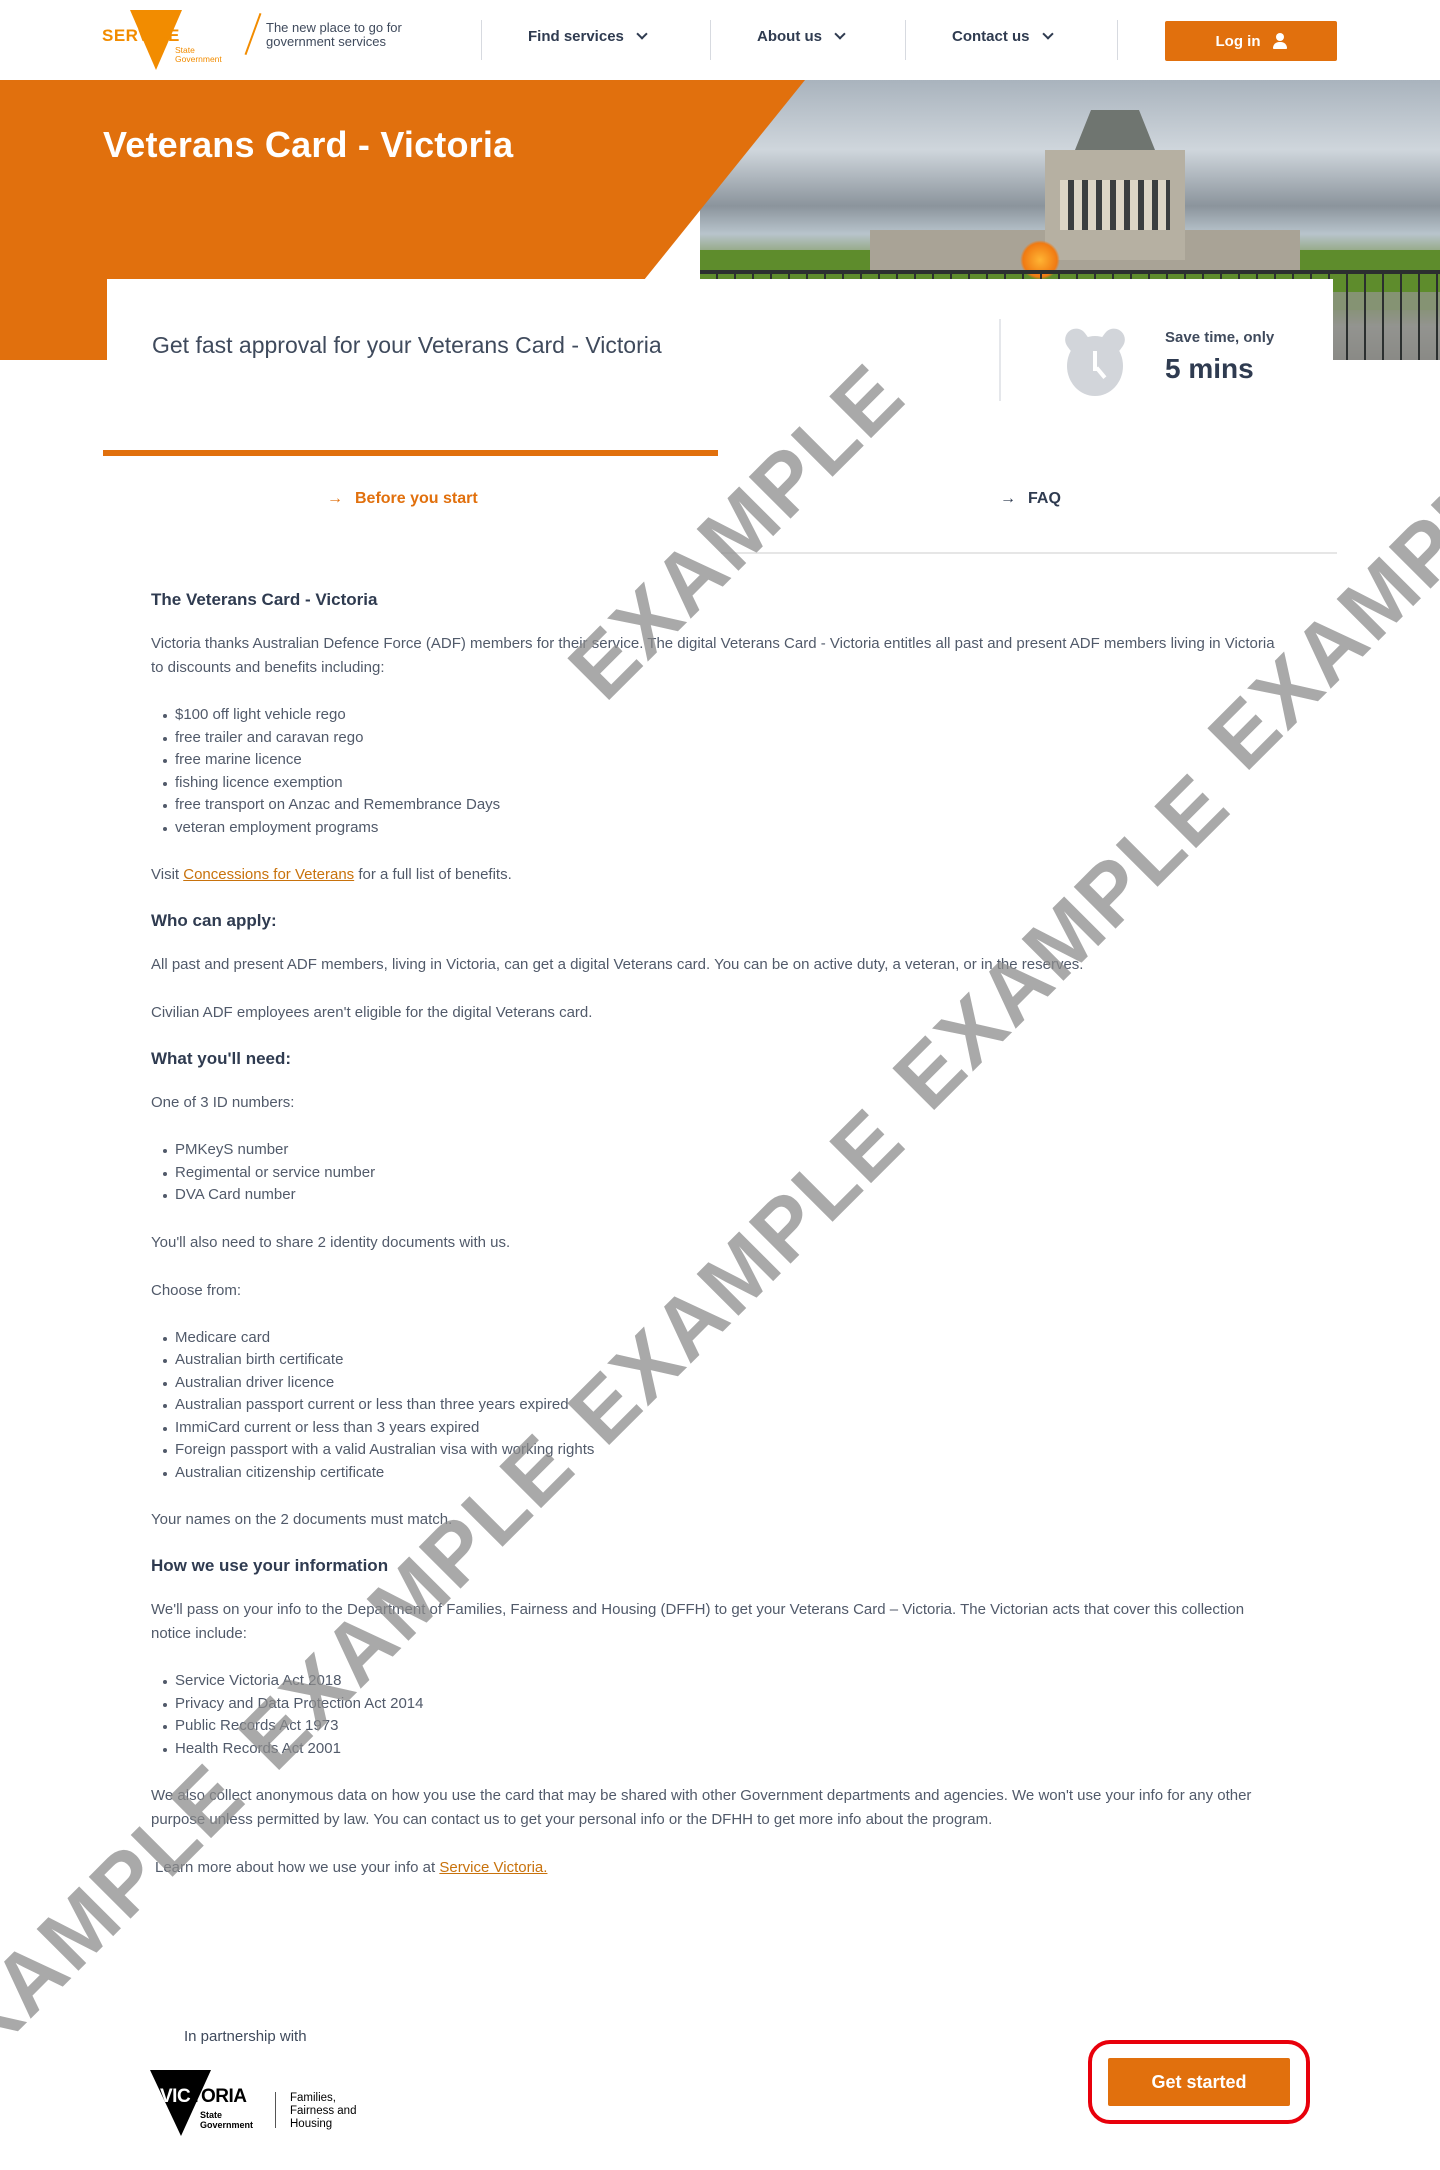  I want to click on list-item: Service Victoria Act 2018, so click(722, 1681).